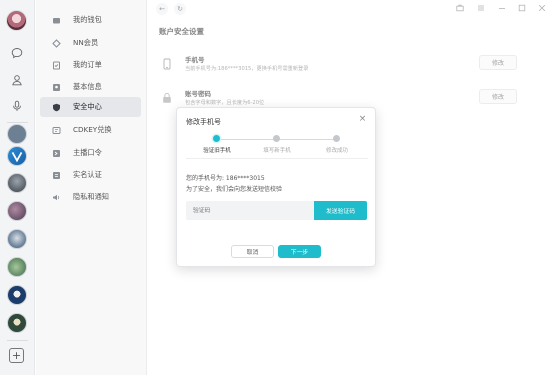 The image size is (554, 375). What do you see at coordinates (17, 106) in the screenshot?
I see `microphone-icon` at bounding box center [17, 106].